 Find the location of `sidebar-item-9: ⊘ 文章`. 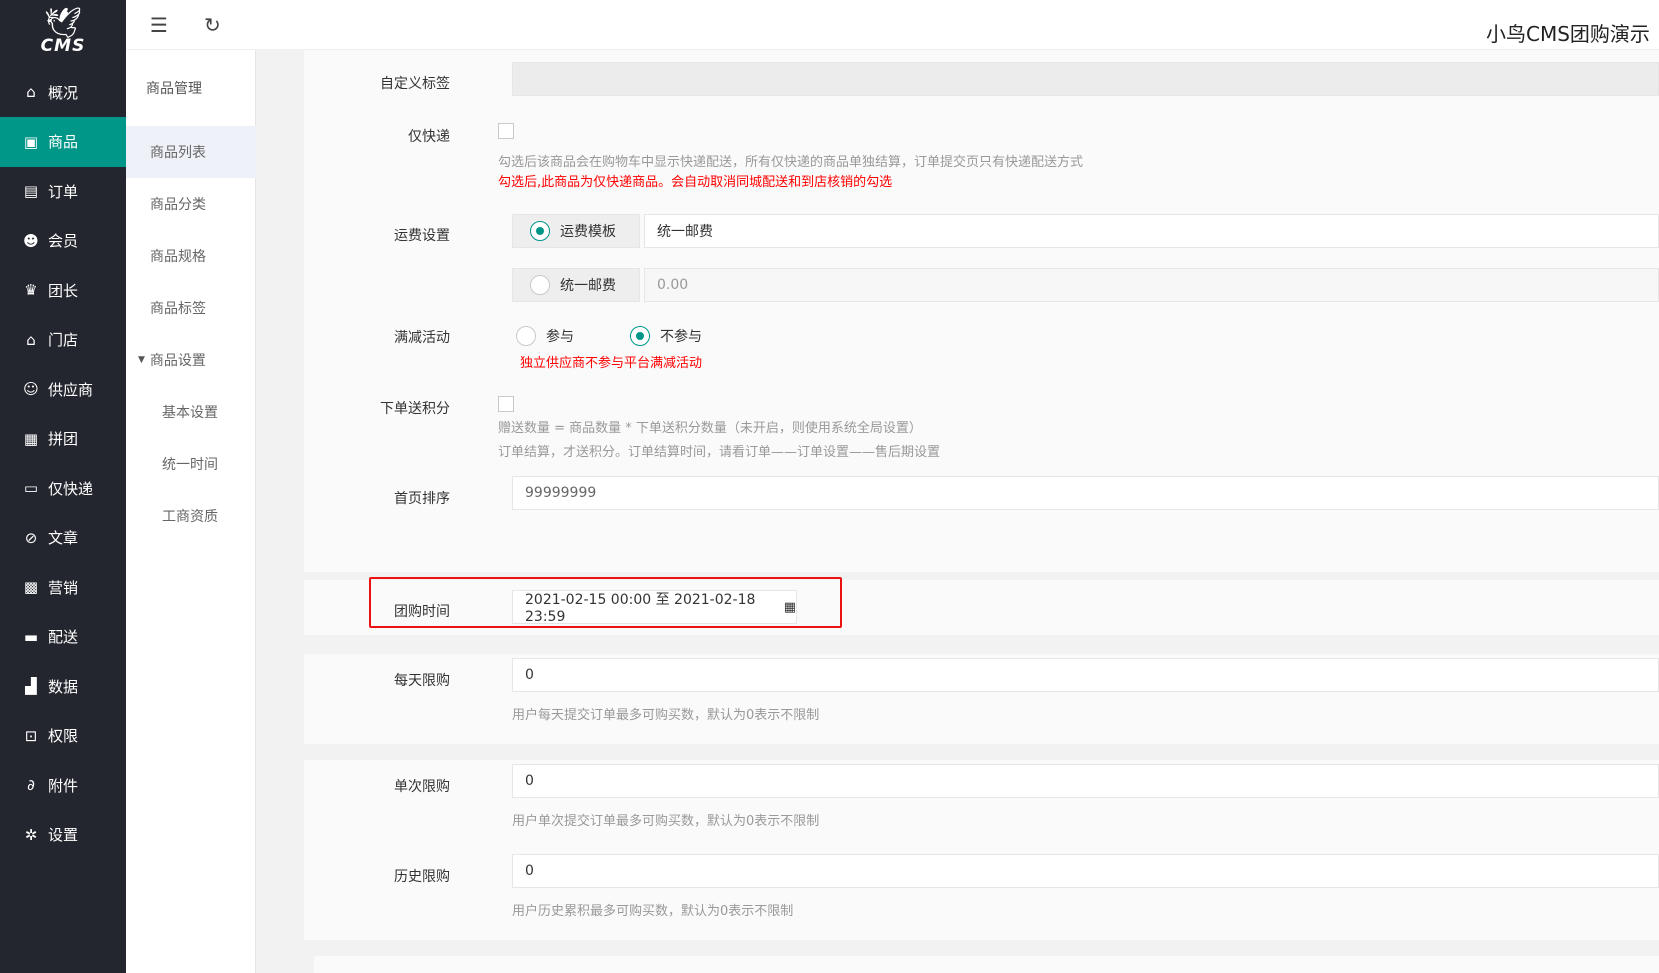

sidebar-item-9: ⊘ 文章 is located at coordinates (63, 538).